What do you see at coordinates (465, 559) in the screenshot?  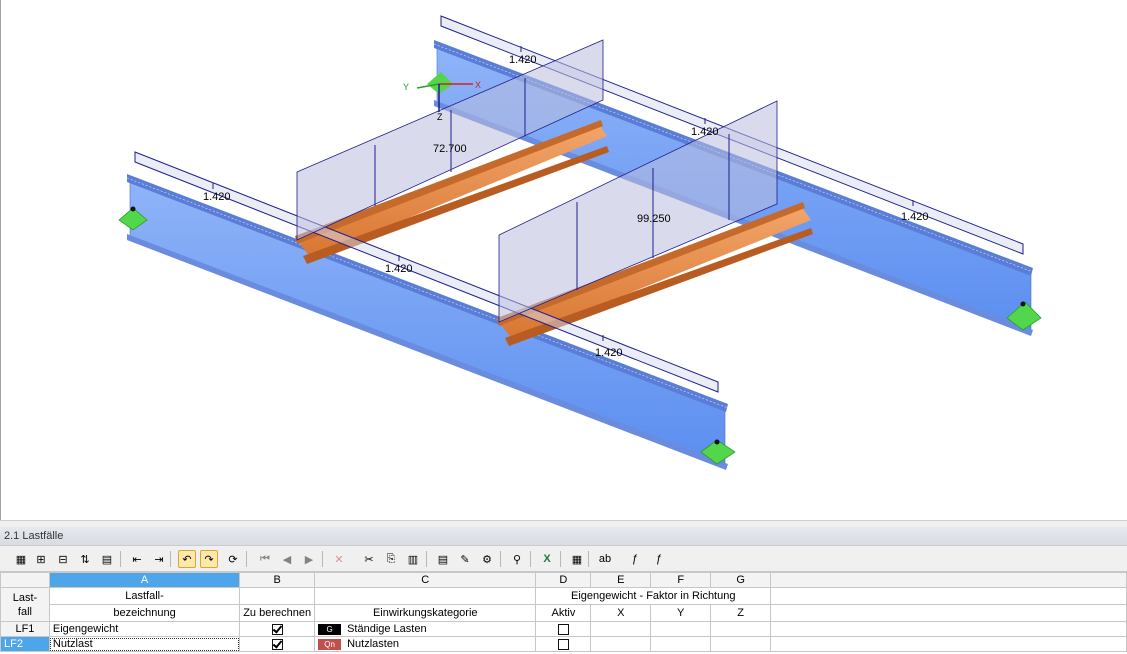 I see `edit-icon: ✎` at bounding box center [465, 559].